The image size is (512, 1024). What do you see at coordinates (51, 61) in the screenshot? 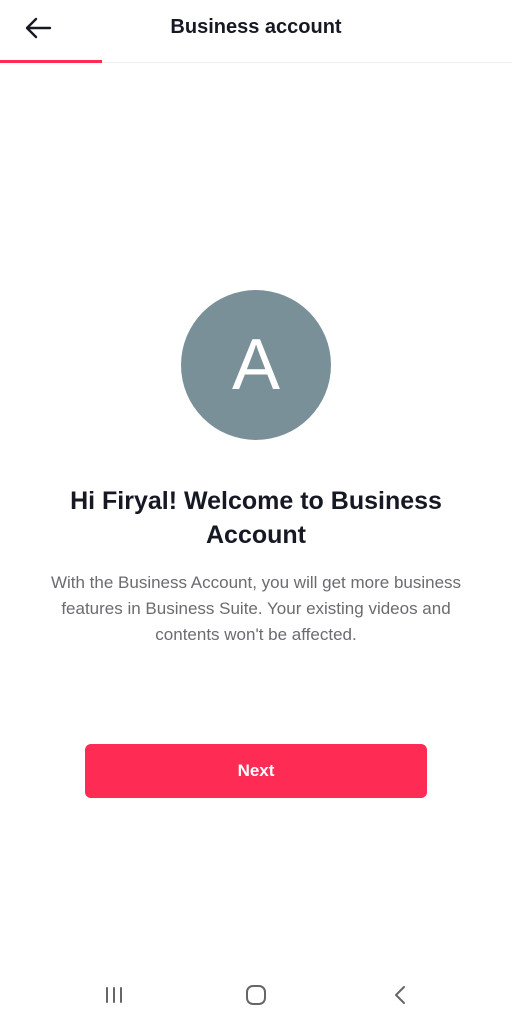
I see `progress-bar` at bounding box center [51, 61].